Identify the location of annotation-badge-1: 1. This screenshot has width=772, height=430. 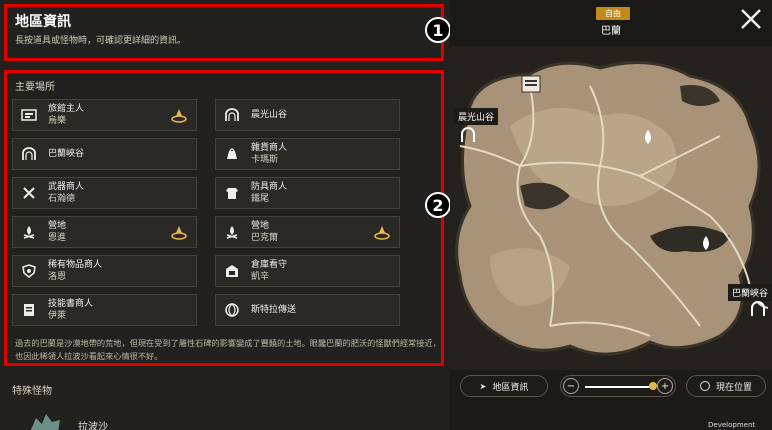
(438, 30).